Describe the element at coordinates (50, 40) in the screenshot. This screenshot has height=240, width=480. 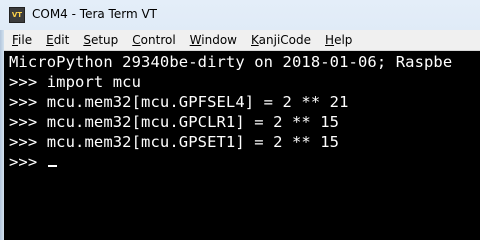
I see `menu-edit-mnemonic: E` at that location.